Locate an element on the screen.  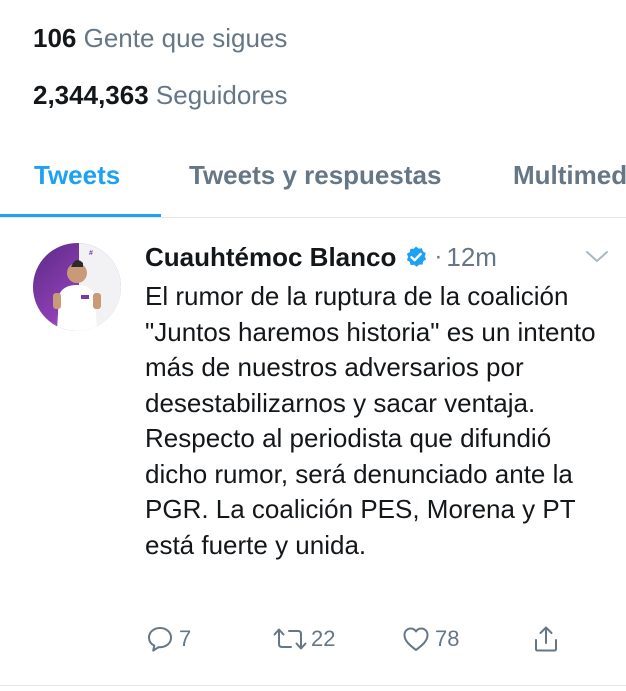
avatar: # is located at coordinates (77, 287).